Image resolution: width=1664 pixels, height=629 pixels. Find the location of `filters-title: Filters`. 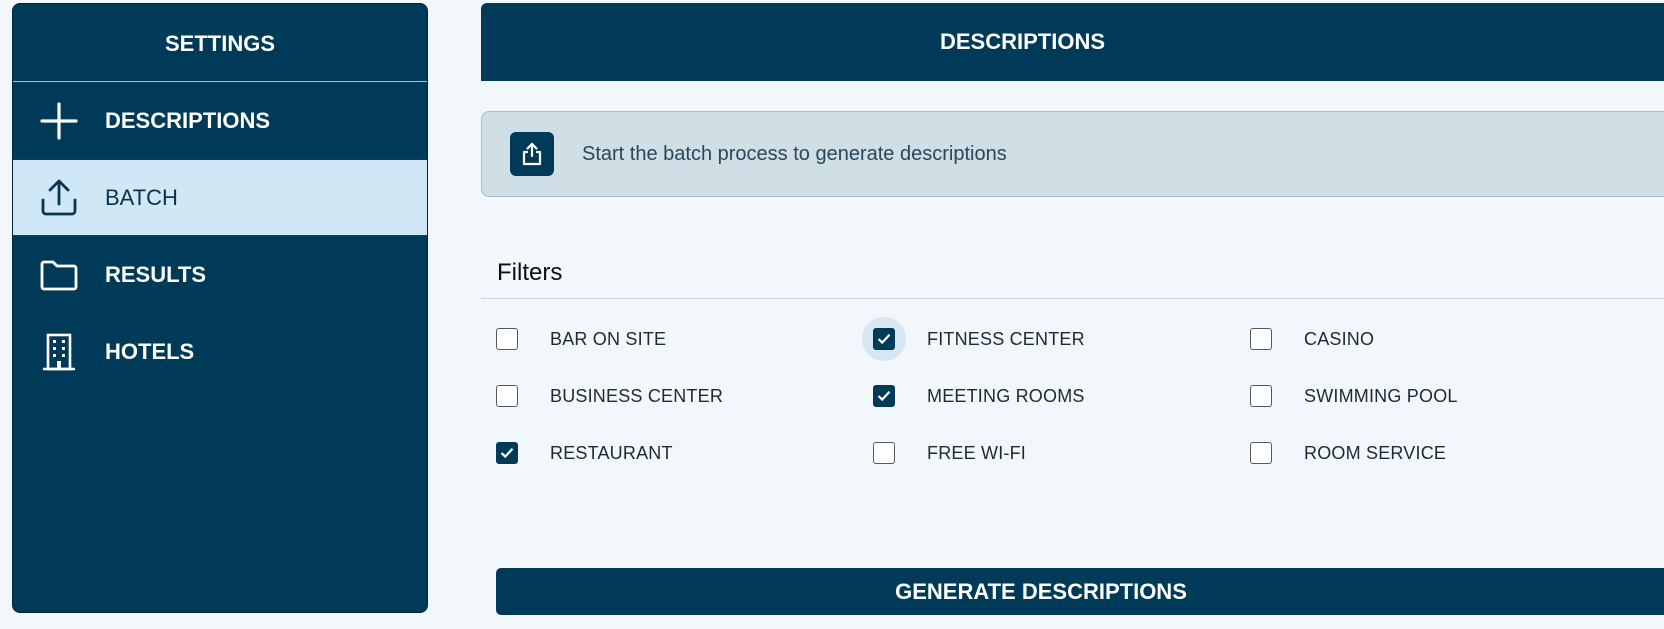

filters-title: Filters is located at coordinates (530, 272).